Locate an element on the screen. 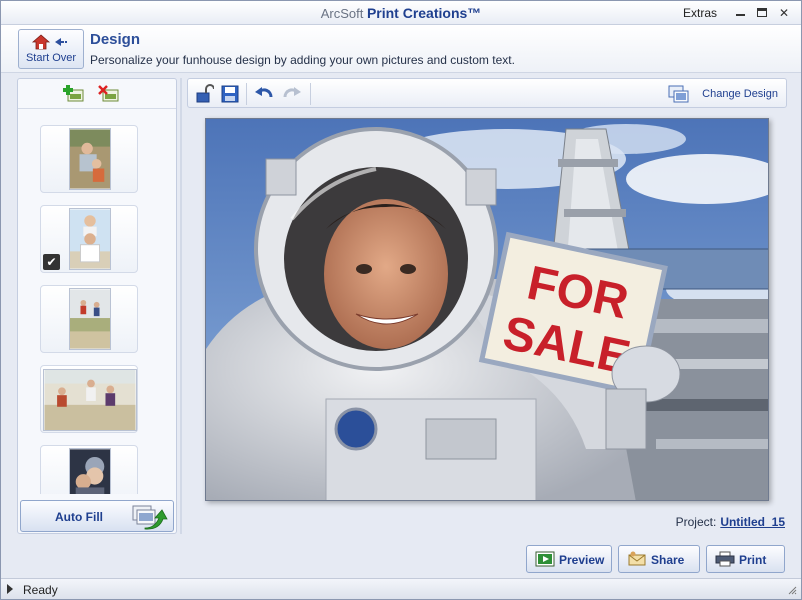  title-product: Print Creations™ is located at coordinates (424, 13).